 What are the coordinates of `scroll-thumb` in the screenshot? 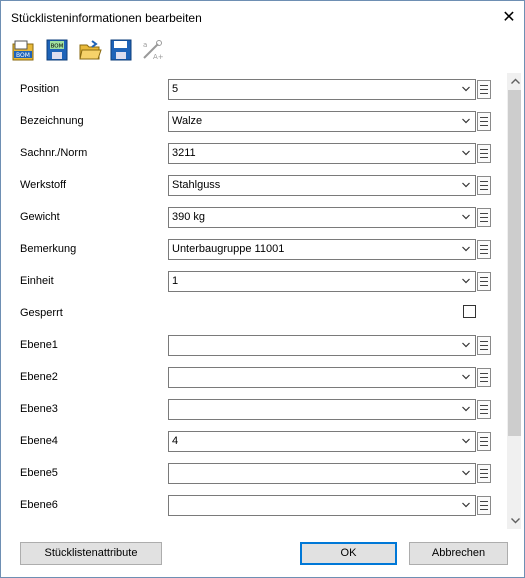 It's located at (514, 263).